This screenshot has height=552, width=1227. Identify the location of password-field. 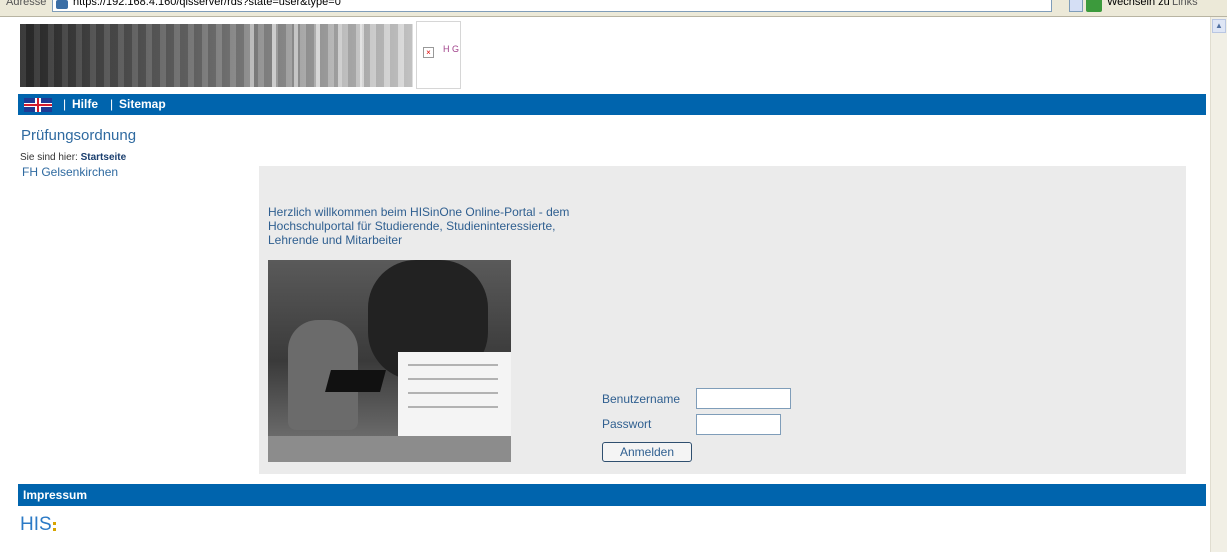
(738, 424).